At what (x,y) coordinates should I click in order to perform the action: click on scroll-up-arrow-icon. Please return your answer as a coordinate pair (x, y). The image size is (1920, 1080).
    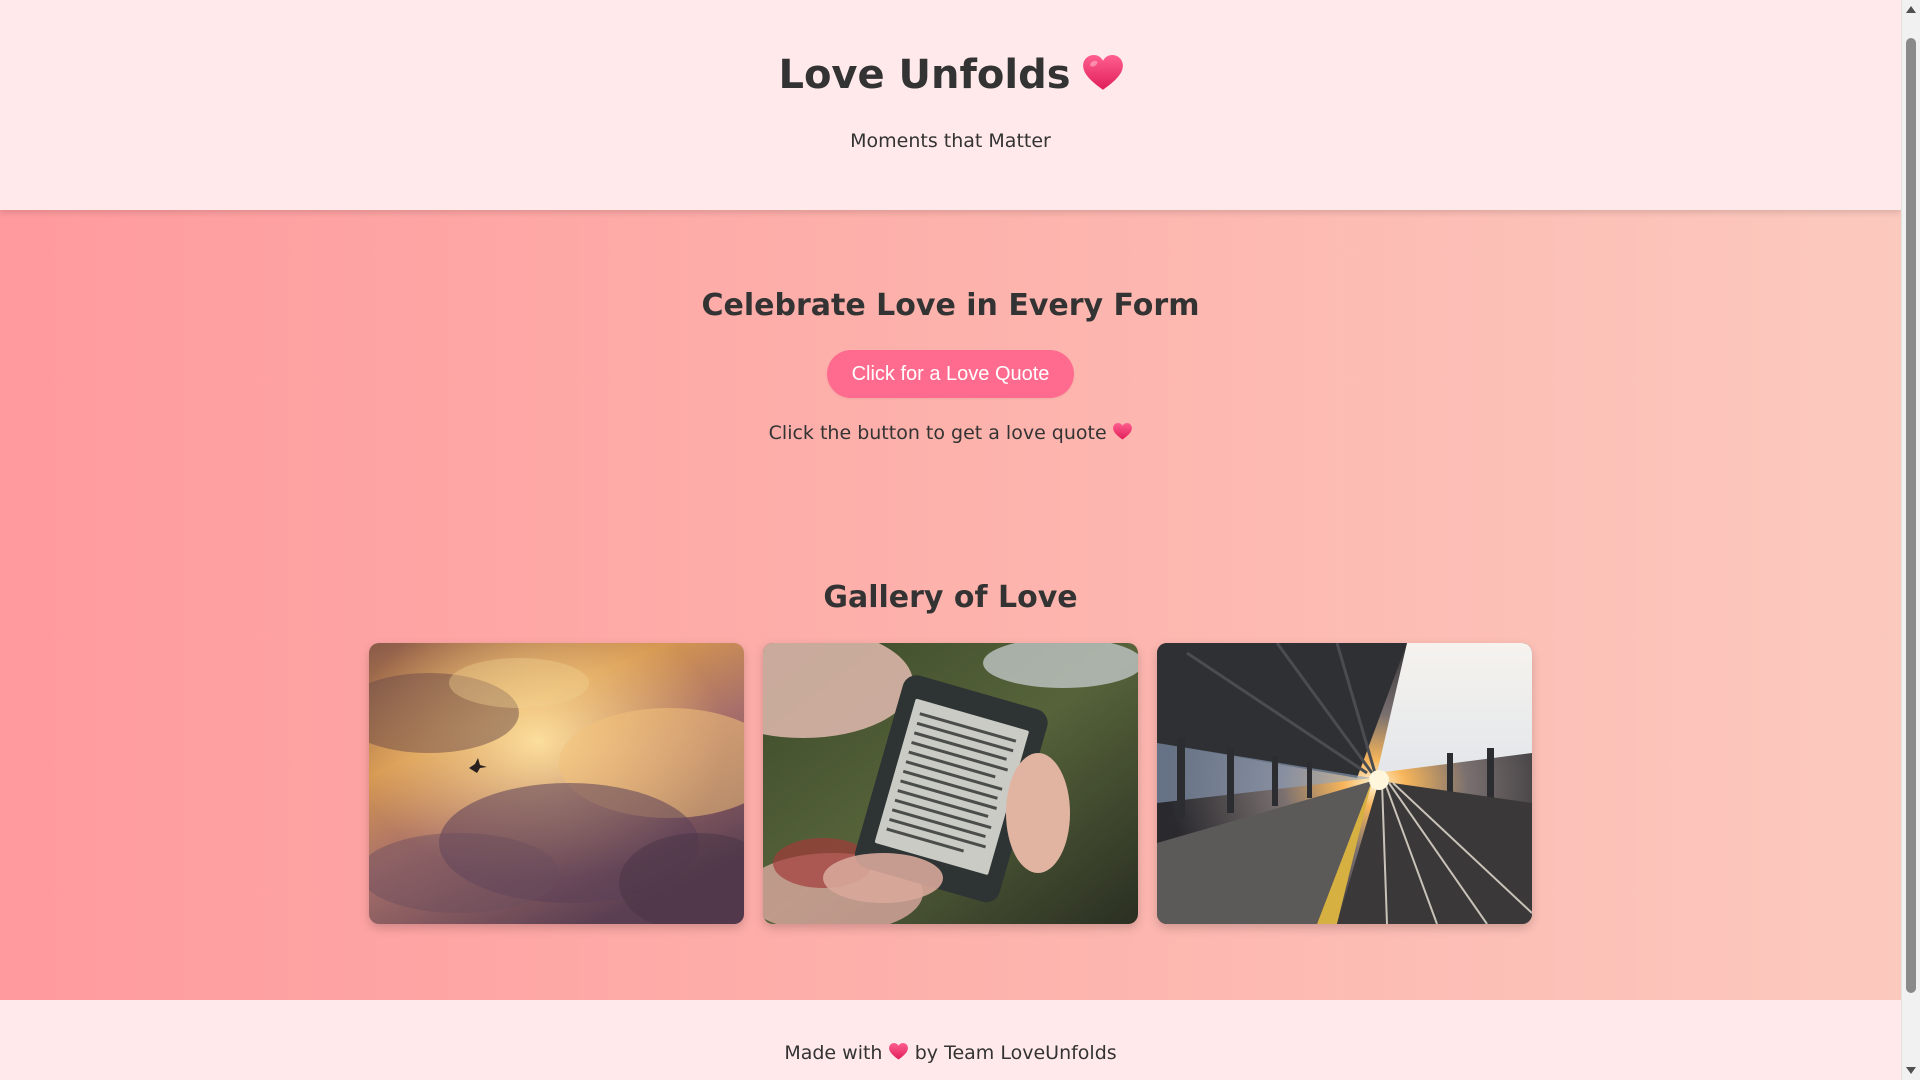
    Looking at the image, I should click on (1911, 9).